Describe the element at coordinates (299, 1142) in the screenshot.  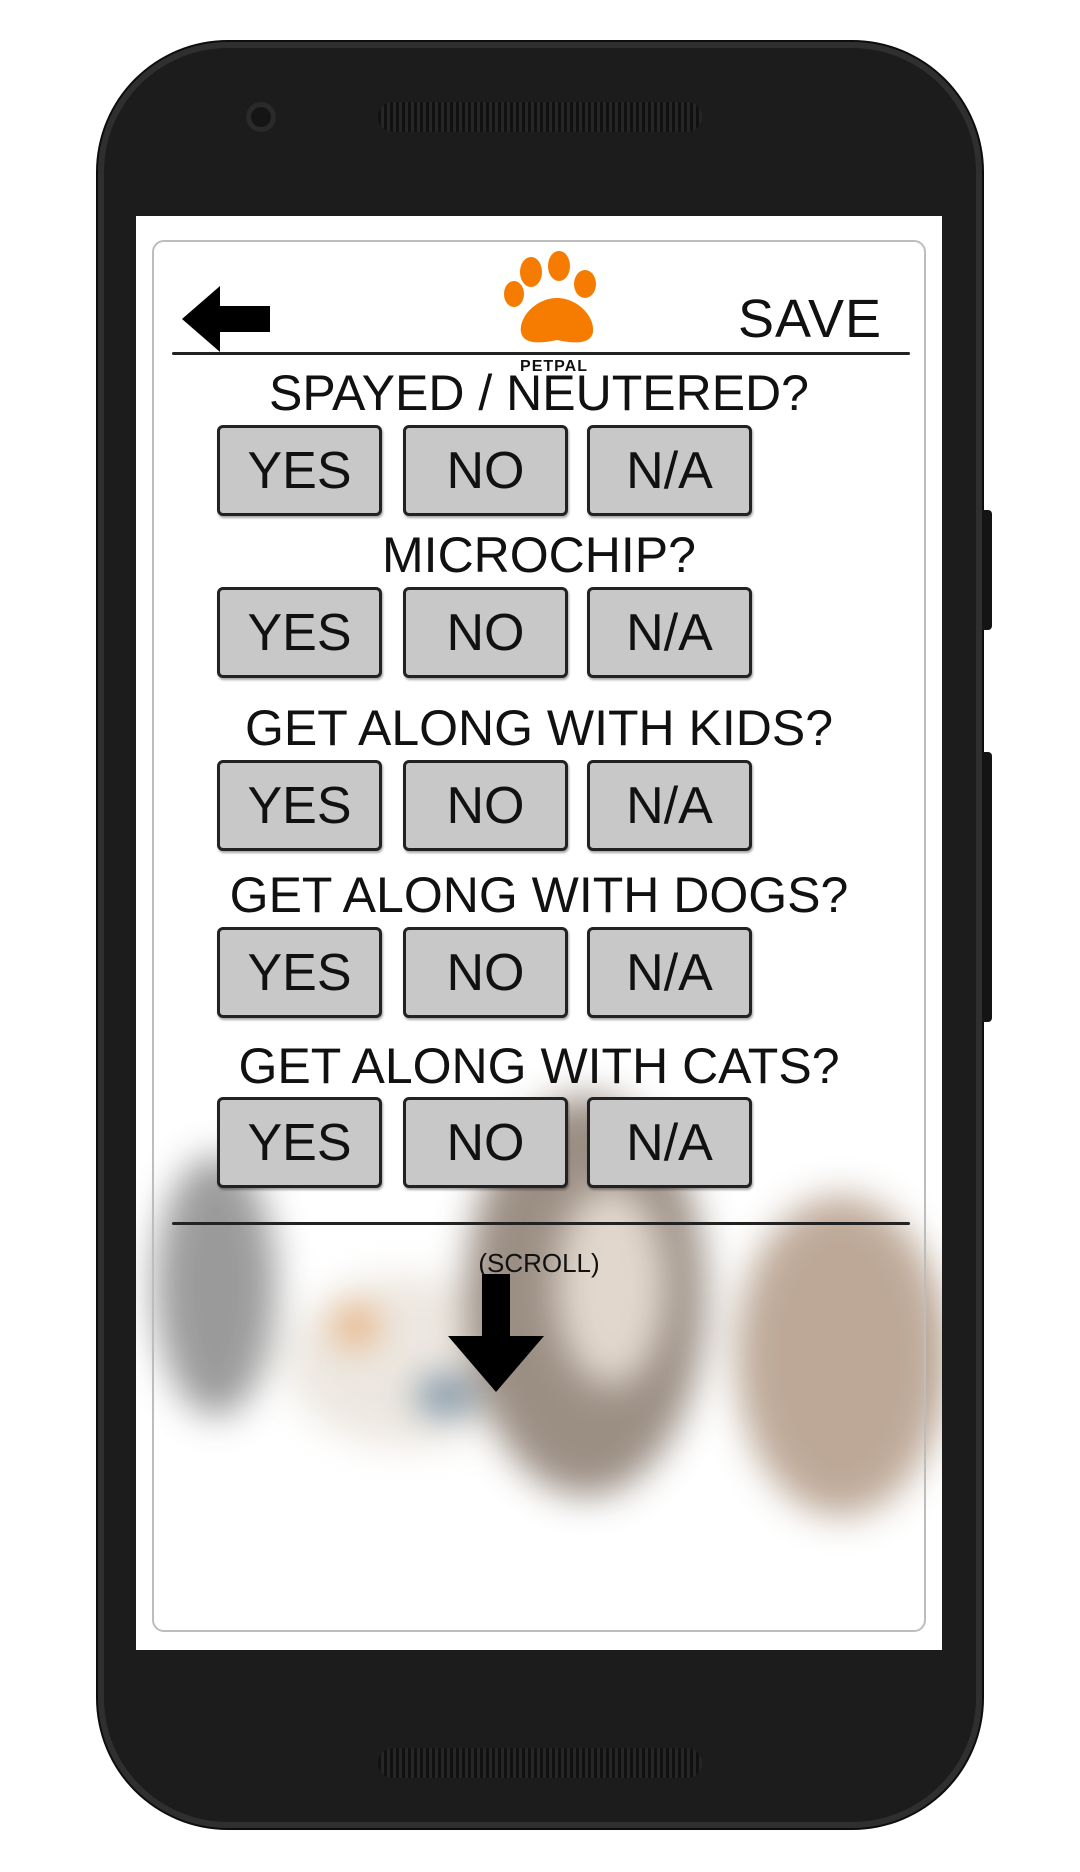
I see `cats-yes-button: YES` at that location.